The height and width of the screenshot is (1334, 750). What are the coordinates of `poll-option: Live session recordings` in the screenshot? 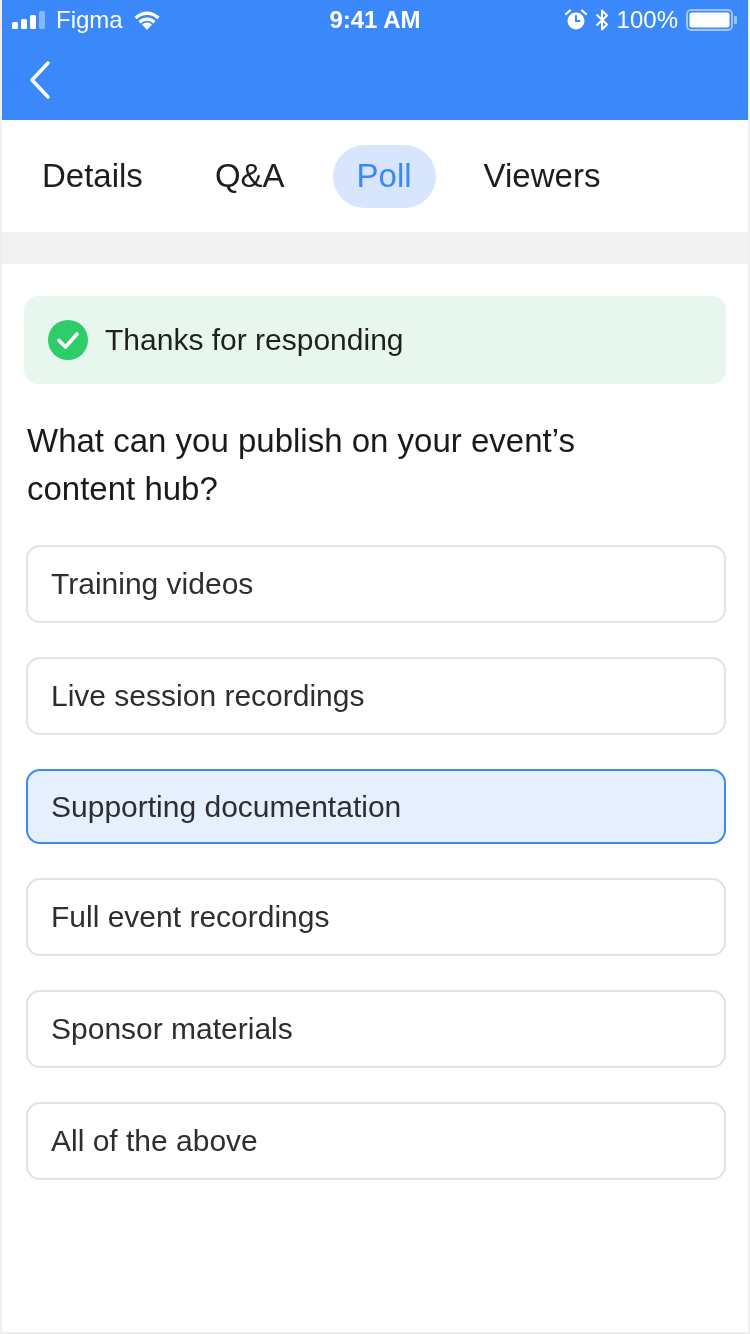 It's located at (376, 696).